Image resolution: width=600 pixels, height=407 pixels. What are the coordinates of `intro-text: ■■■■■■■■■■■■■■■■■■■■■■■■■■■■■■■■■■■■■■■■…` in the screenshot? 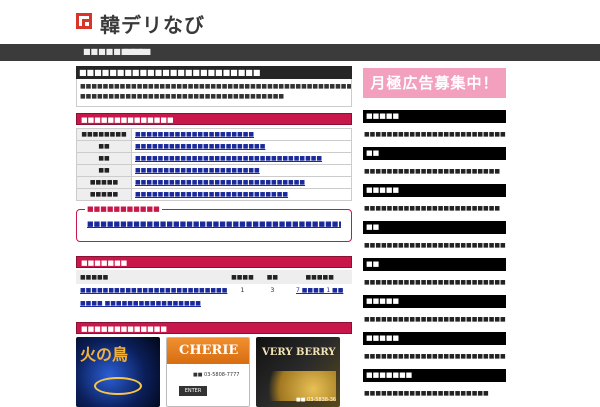 It's located at (214, 93).